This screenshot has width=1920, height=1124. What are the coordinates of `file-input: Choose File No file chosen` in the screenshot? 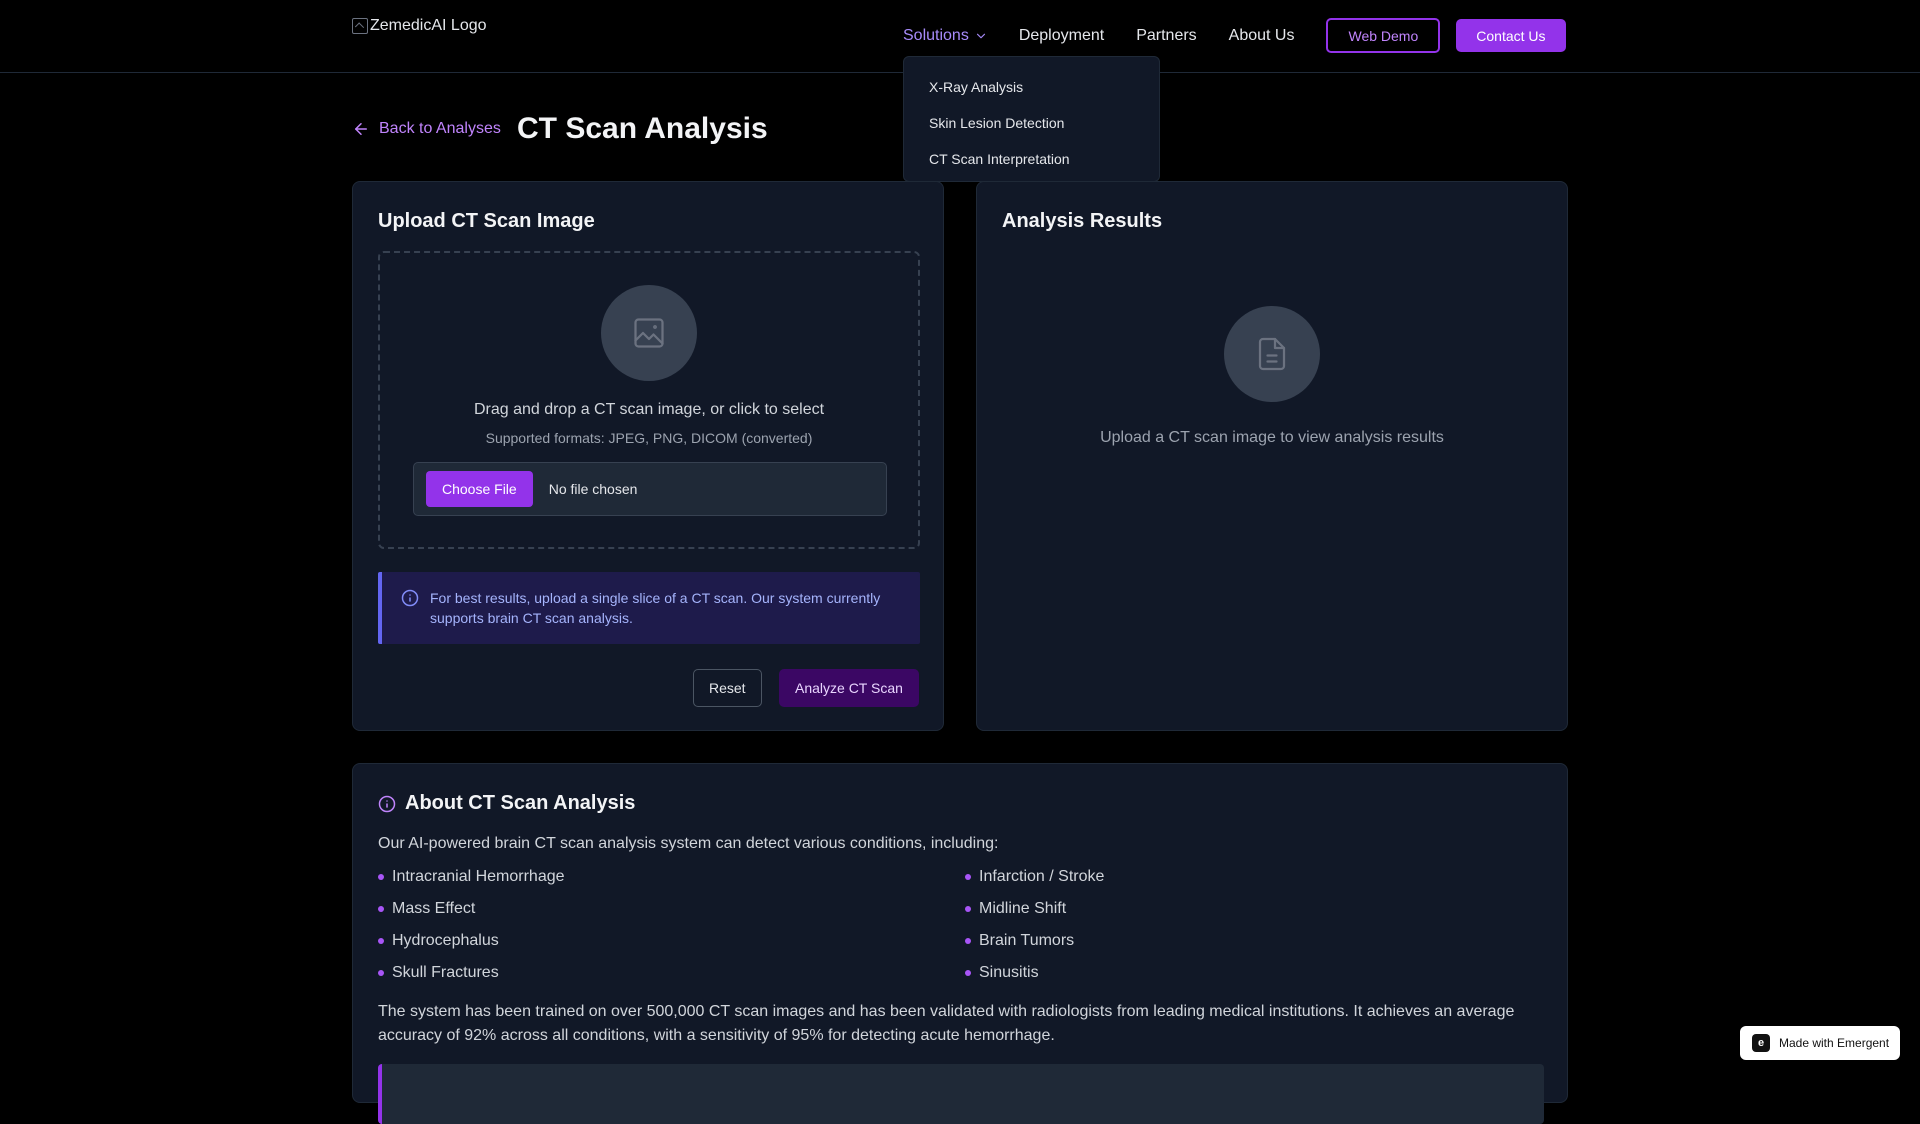 It's located at (650, 489).